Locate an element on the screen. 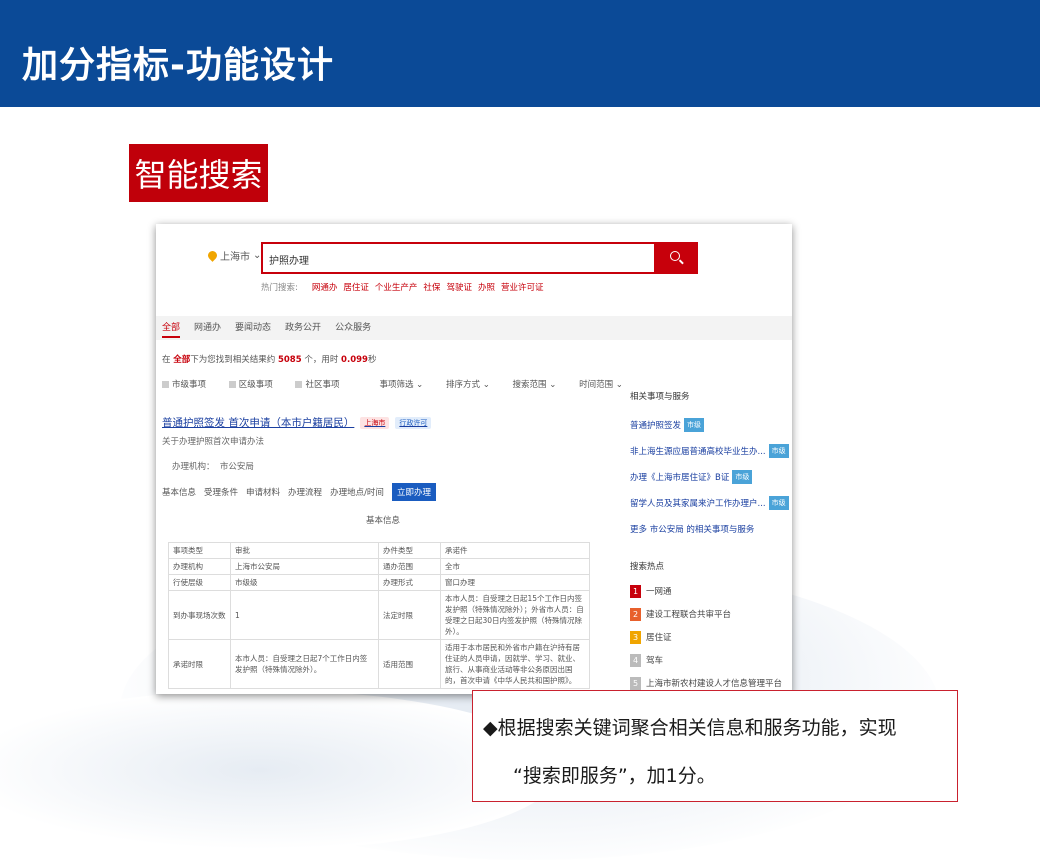 Image resolution: width=1040 pixels, height=860 pixels. section-tag: 智能搜索 is located at coordinates (198, 173).